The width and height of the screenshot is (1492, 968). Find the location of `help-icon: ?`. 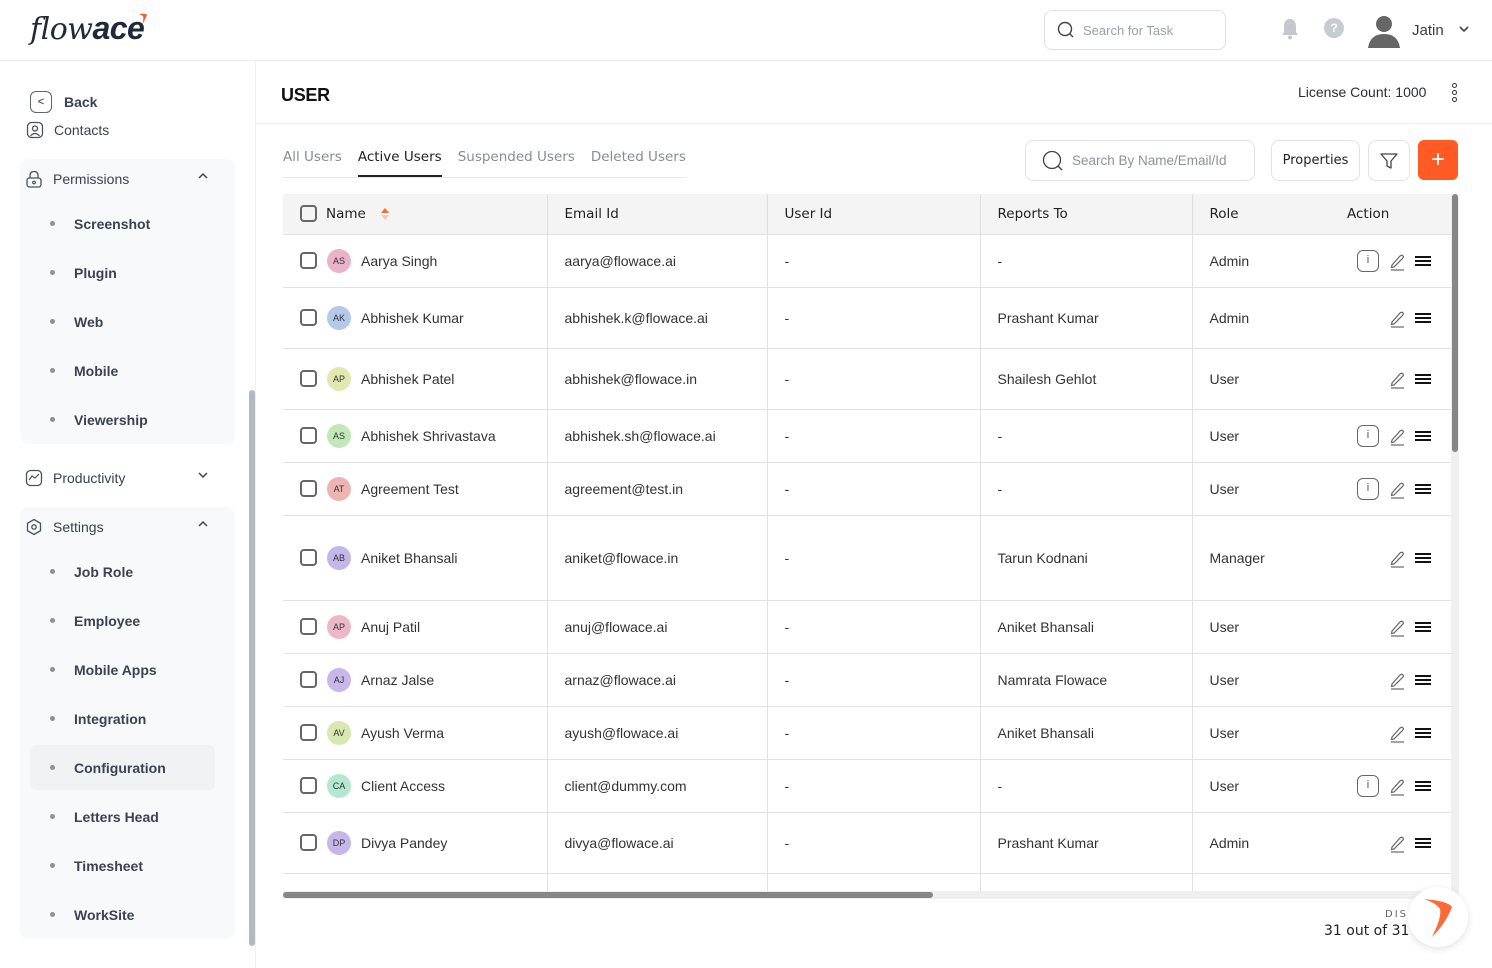

help-icon: ? is located at coordinates (1334, 28).